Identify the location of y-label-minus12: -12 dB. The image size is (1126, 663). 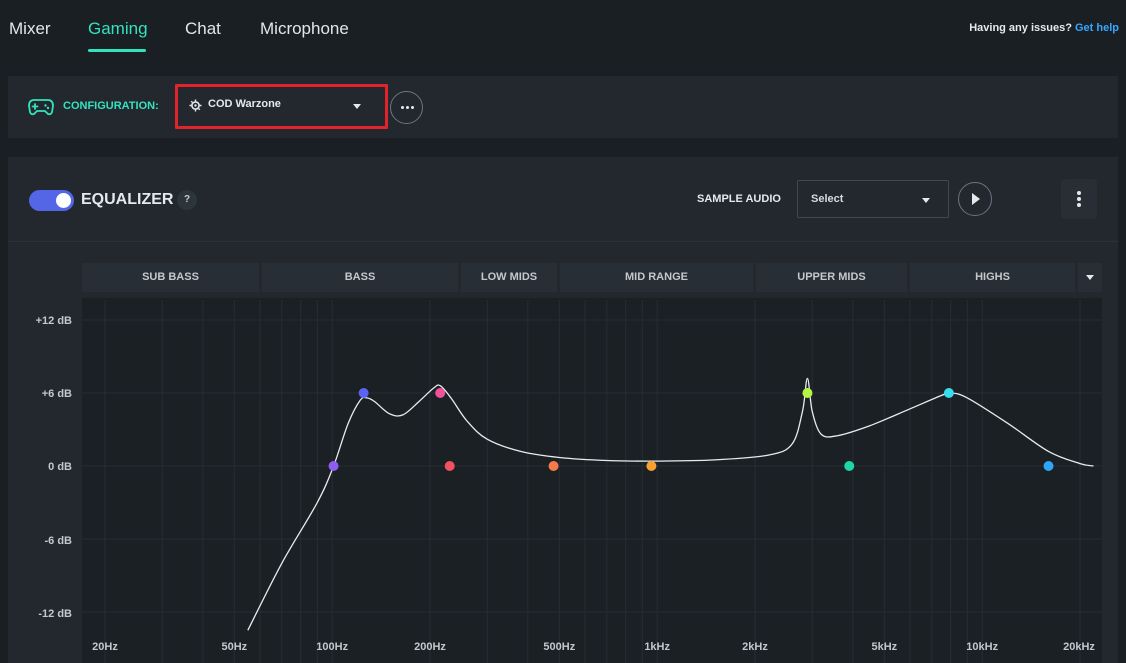
(55, 614).